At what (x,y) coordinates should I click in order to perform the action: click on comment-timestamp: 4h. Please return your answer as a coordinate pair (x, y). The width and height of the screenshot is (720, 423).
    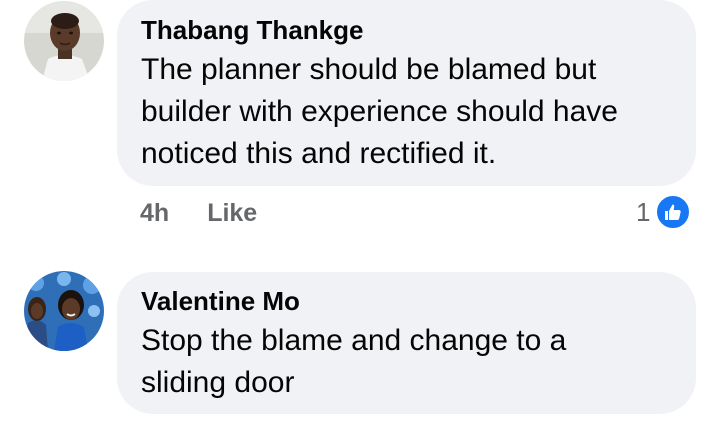
    Looking at the image, I should click on (154, 213).